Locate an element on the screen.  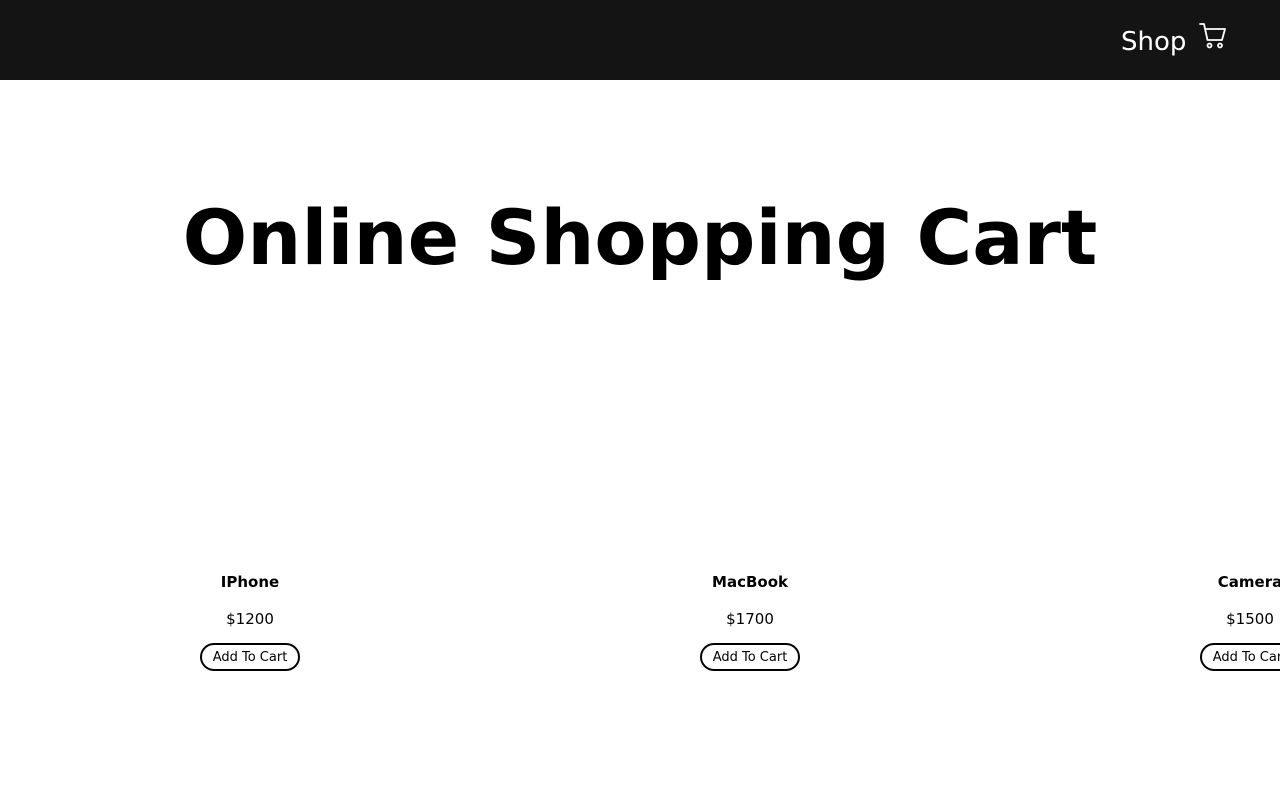
page-title: Online Shopping Cart is located at coordinates (640, 237).